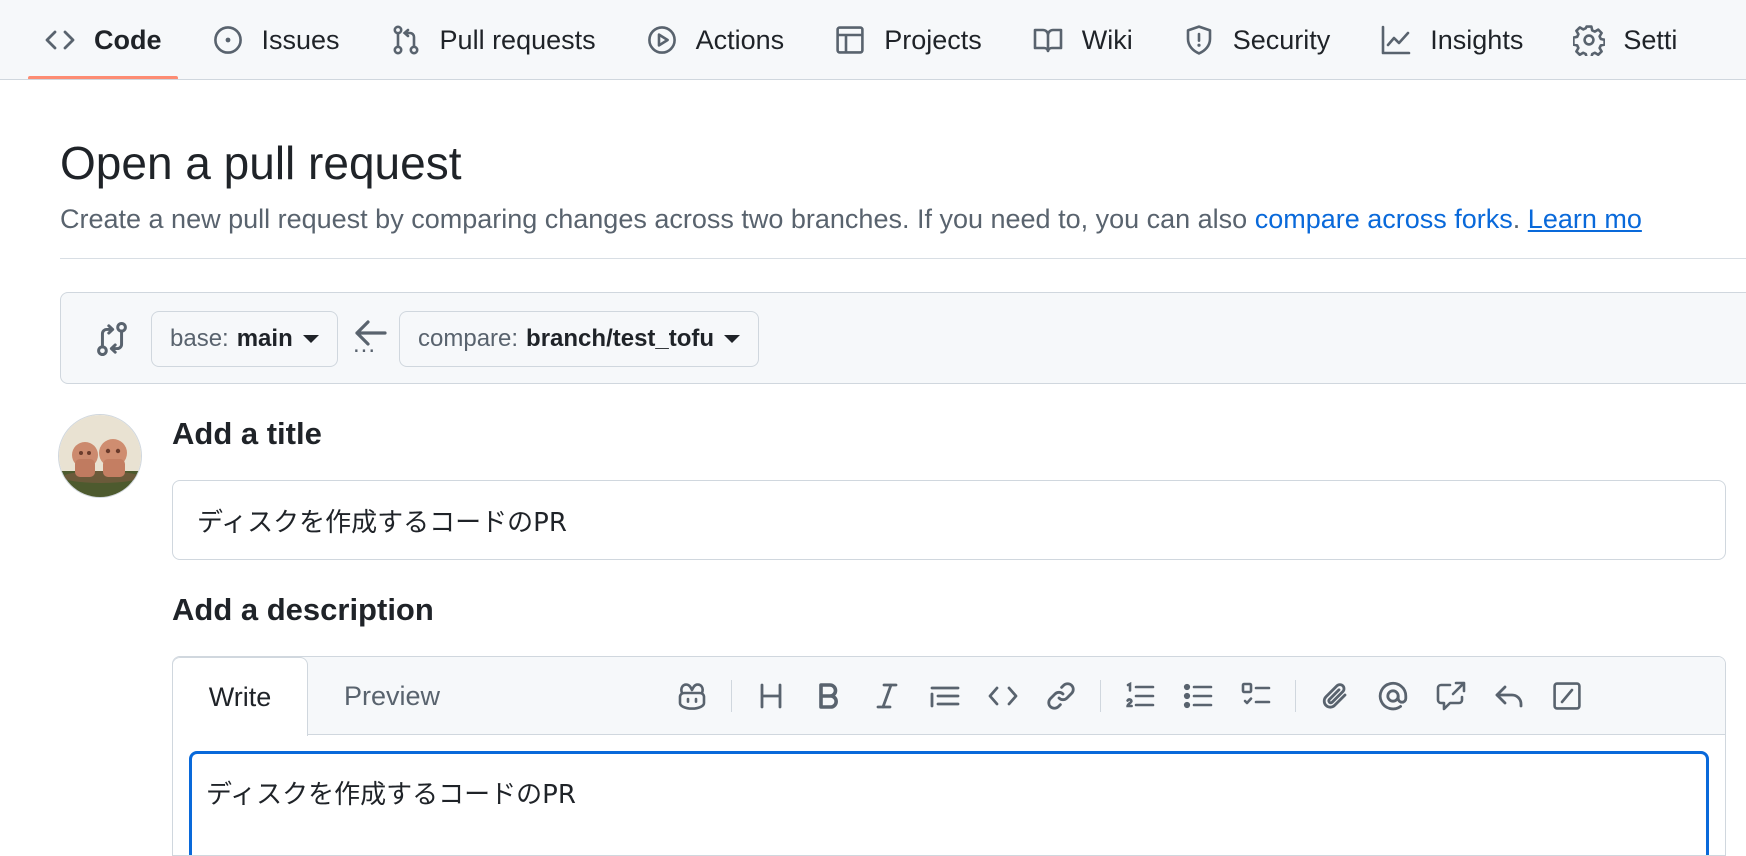 Image resolution: width=1746 pixels, height=856 pixels. I want to click on base-label: base:, so click(199, 338).